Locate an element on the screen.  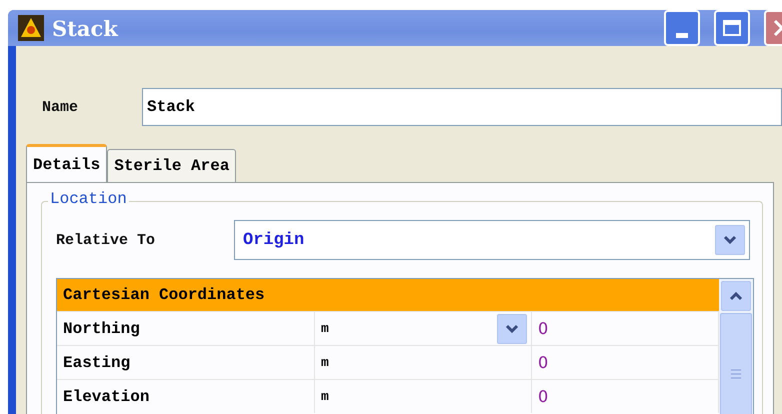
grid-header: Cartesian Coordinates is located at coordinates (388, 295).